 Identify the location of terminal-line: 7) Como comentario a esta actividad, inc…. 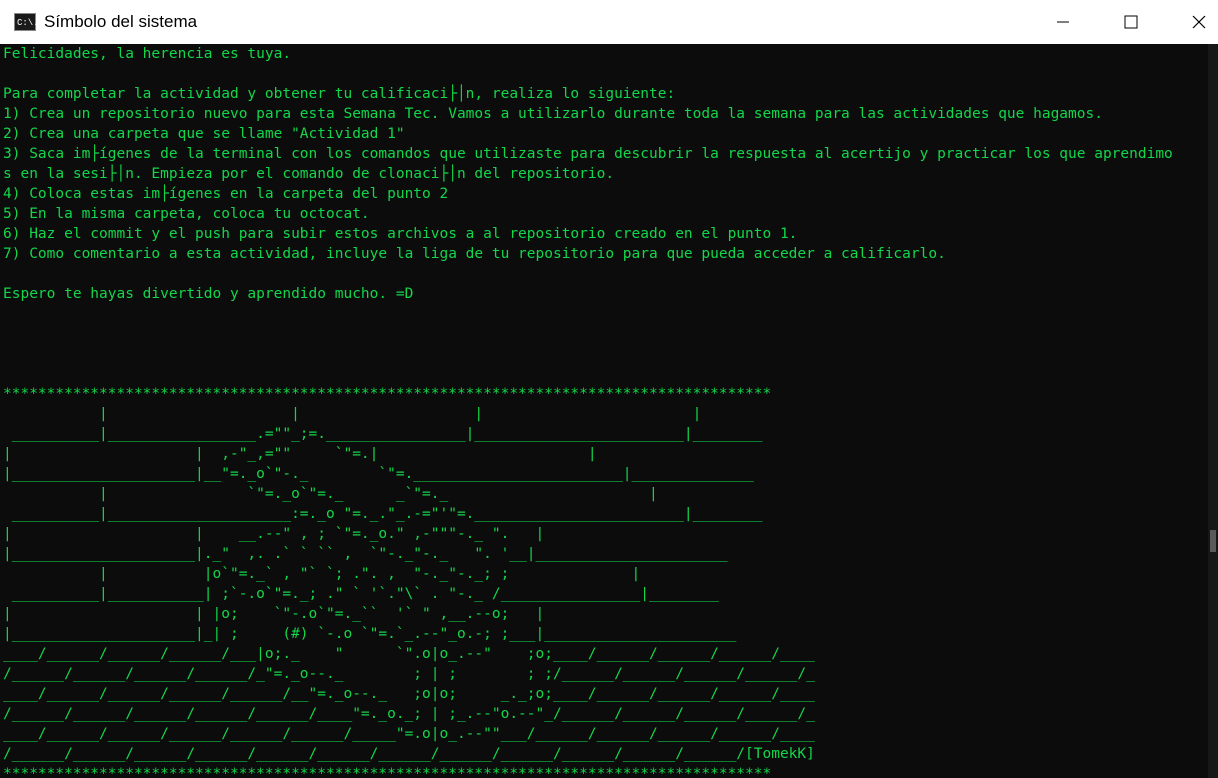
(474, 254).